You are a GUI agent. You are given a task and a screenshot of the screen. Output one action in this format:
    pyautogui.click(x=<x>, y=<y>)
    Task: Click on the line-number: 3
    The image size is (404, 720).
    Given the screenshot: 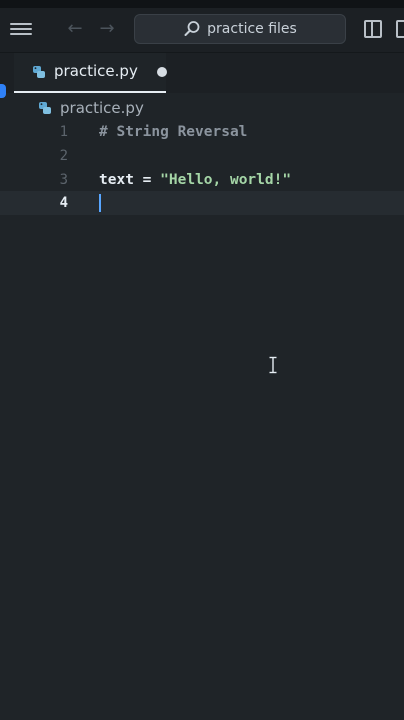 What is the action you would take?
    pyautogui.click(x=63, y=180)
    